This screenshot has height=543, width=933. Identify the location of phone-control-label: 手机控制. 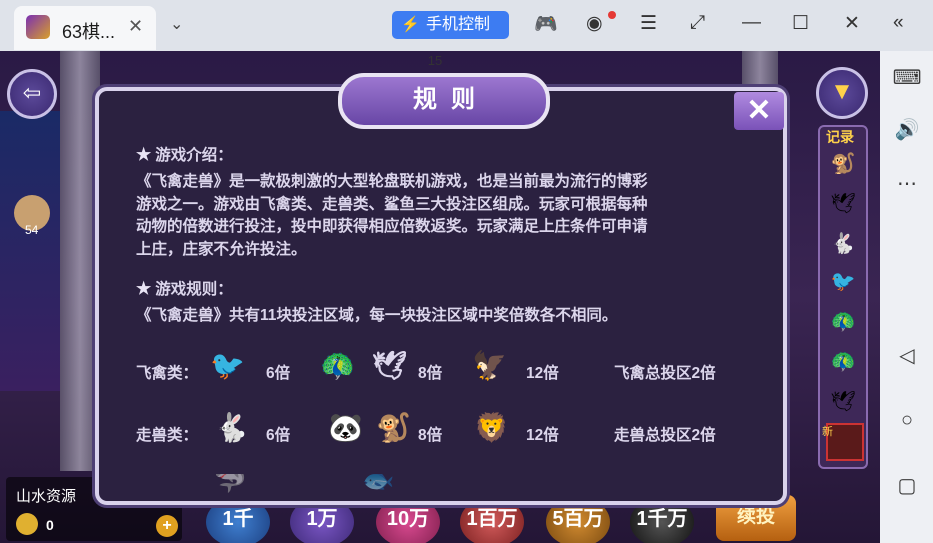
(458, 24).